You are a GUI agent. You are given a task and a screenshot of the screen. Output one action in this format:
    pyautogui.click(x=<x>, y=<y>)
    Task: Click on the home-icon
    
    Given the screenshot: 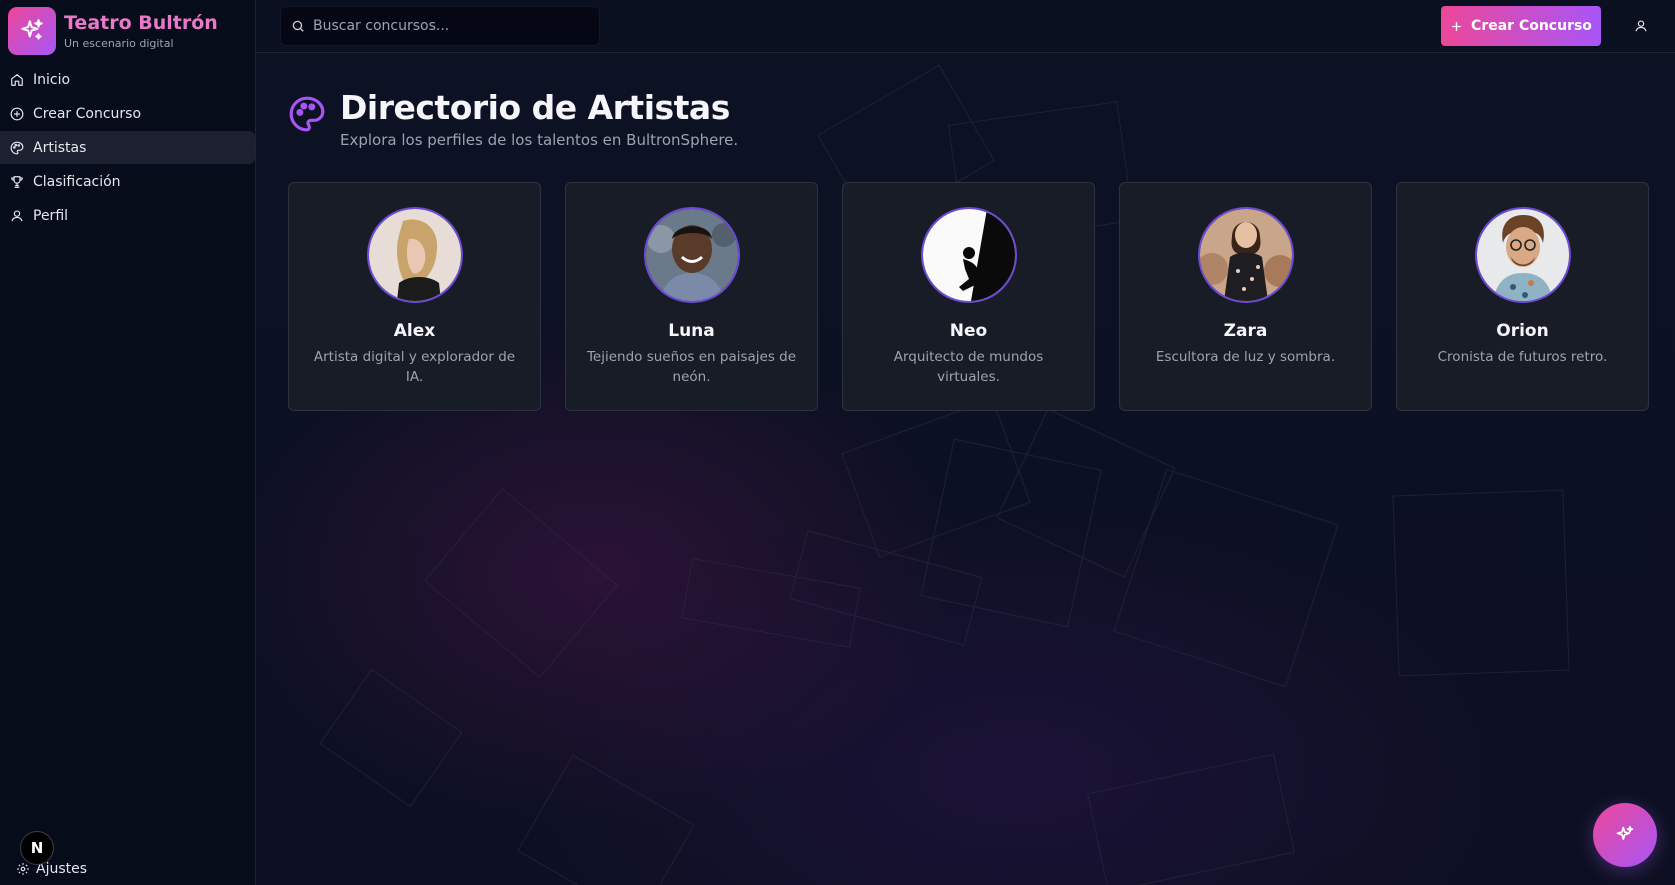 What is the action you would take?
    pyautogui.click(x=17, y=79)
    